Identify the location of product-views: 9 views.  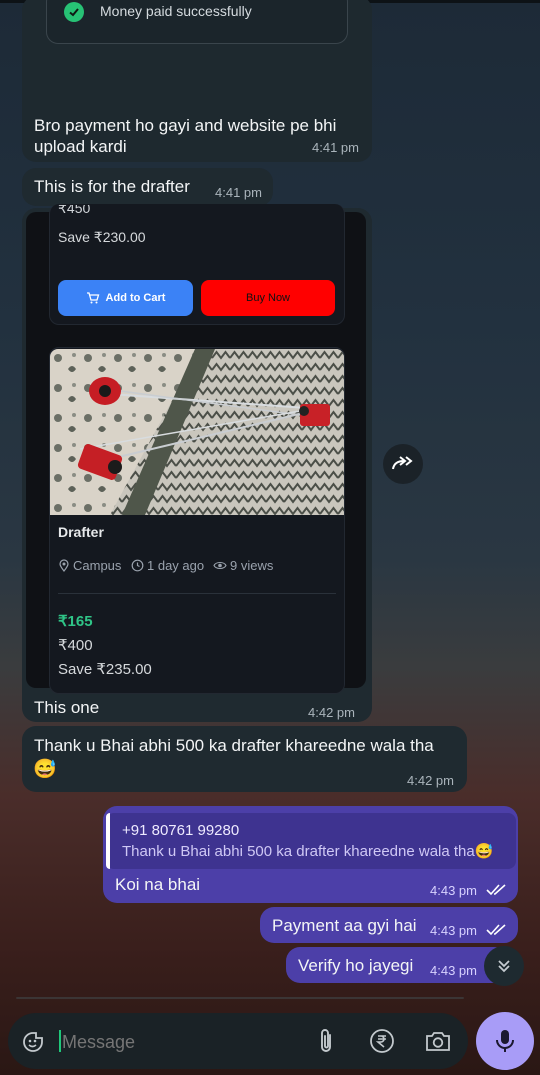
(243, 565).